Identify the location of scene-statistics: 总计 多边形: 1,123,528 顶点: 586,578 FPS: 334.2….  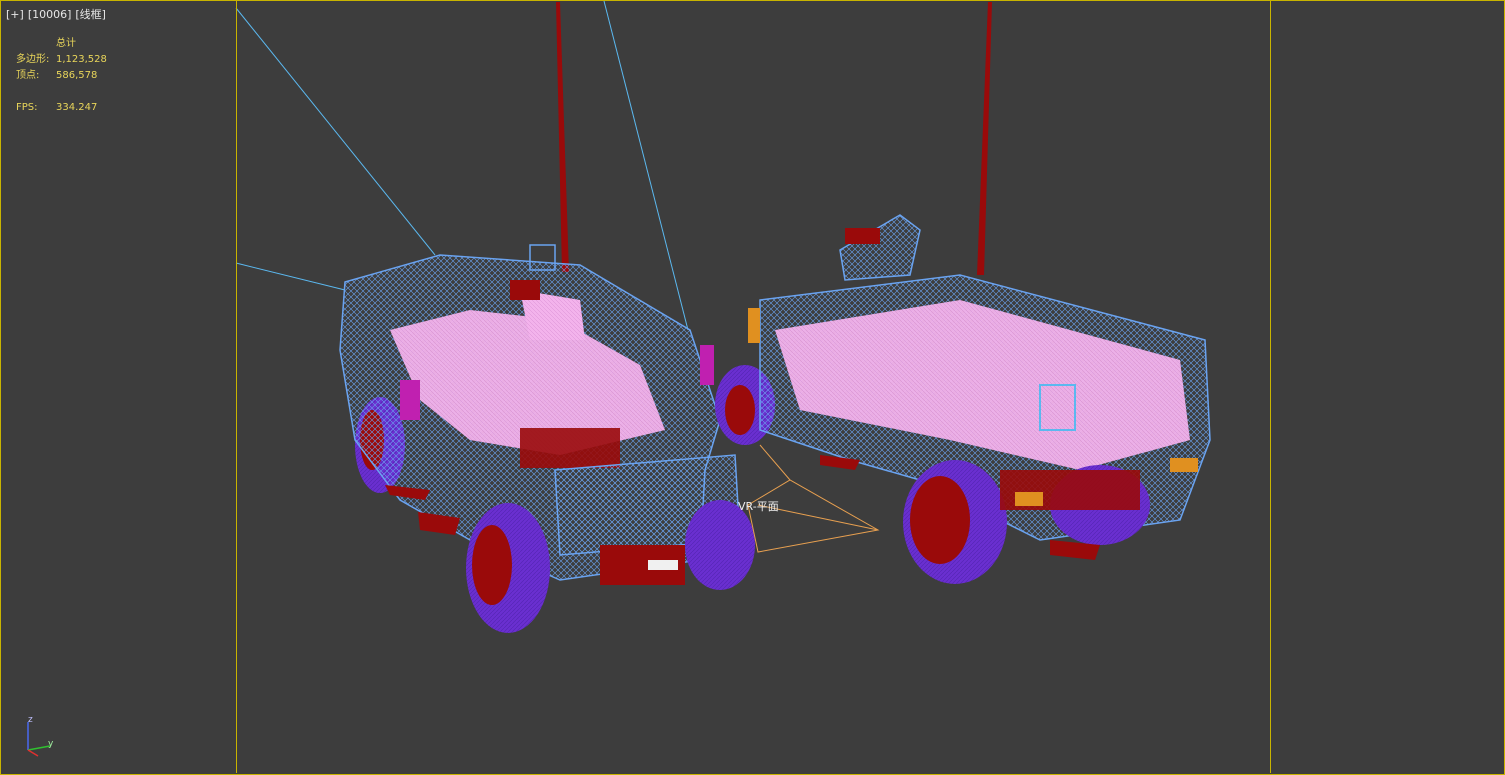
(61, 76).